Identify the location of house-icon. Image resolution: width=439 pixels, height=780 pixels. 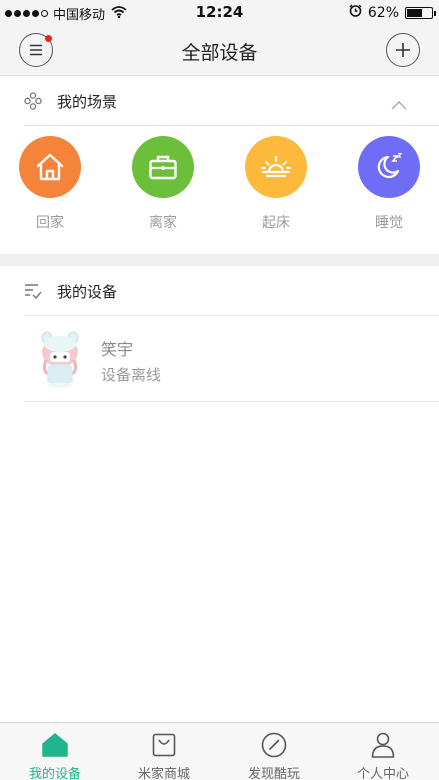
(55, 745).